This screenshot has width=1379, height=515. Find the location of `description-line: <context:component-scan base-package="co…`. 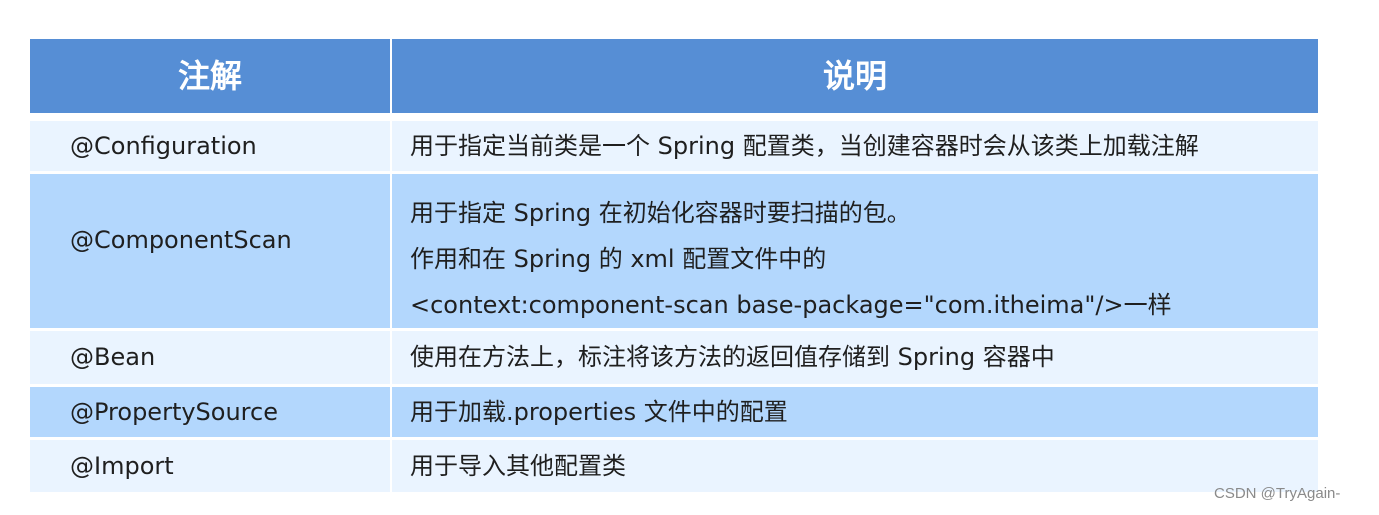

description-line: <context:component-scan base-package="co… is located at coordinates (791, 305).